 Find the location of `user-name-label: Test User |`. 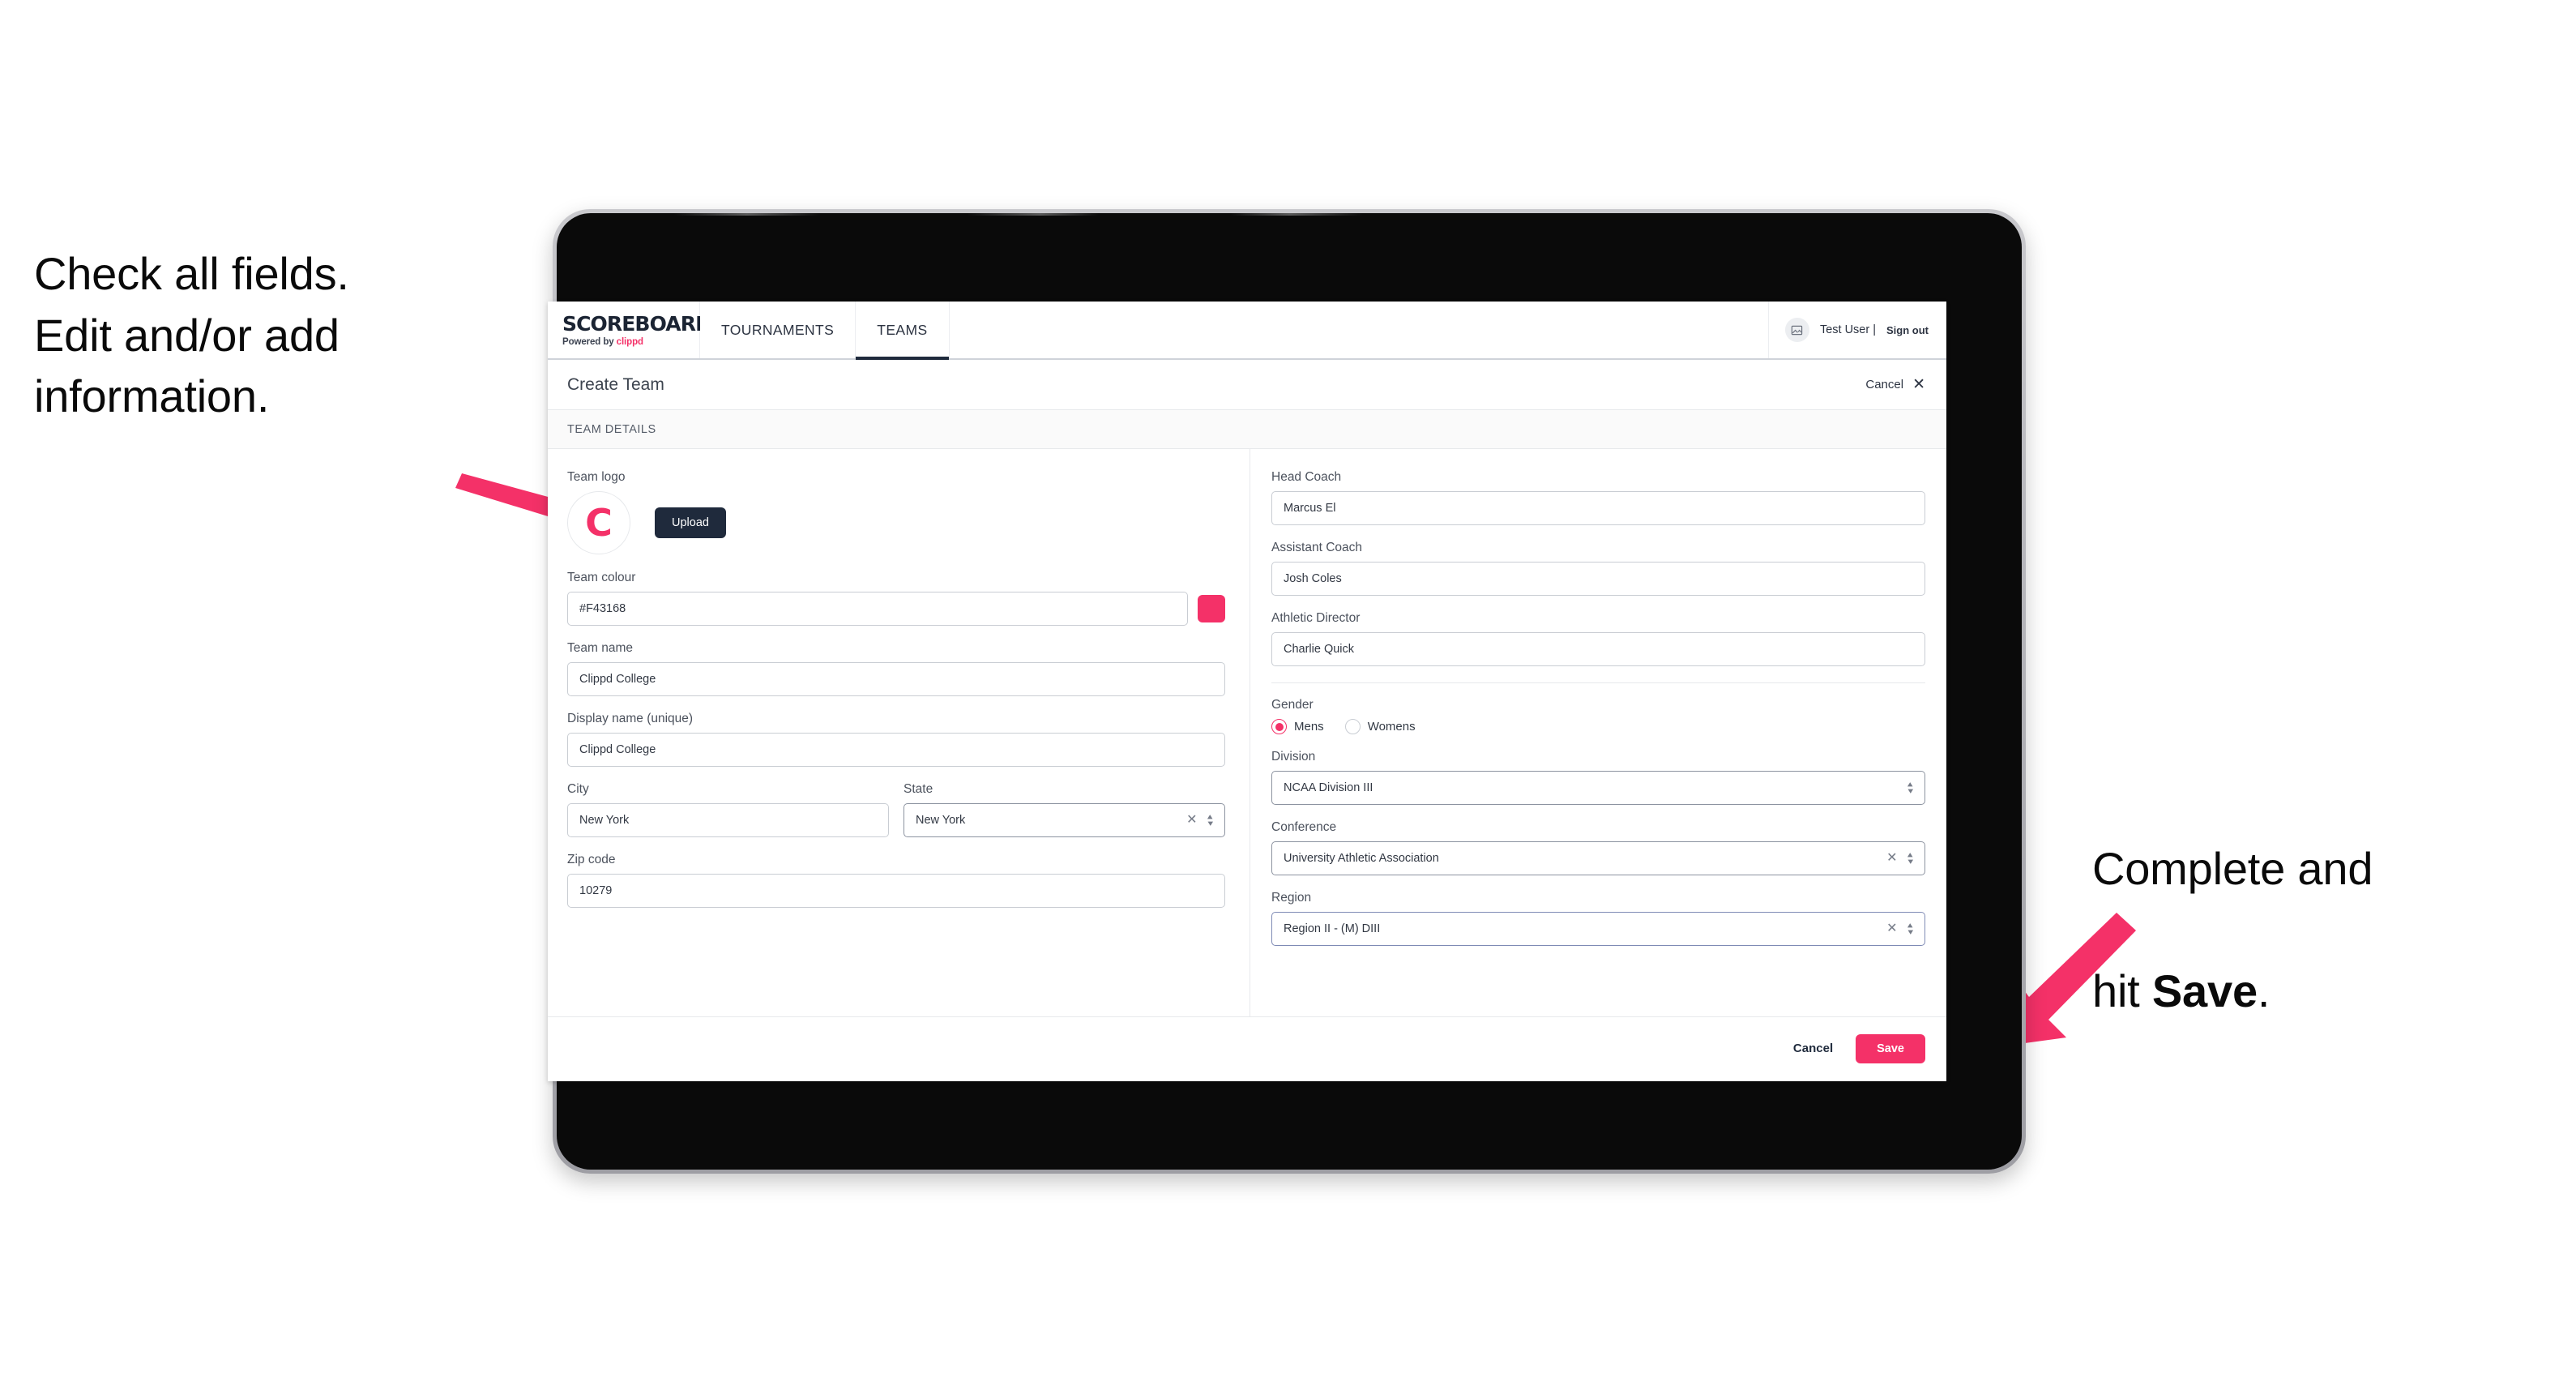

user-name-label: Test User | is located at coordinates (1847, 329).